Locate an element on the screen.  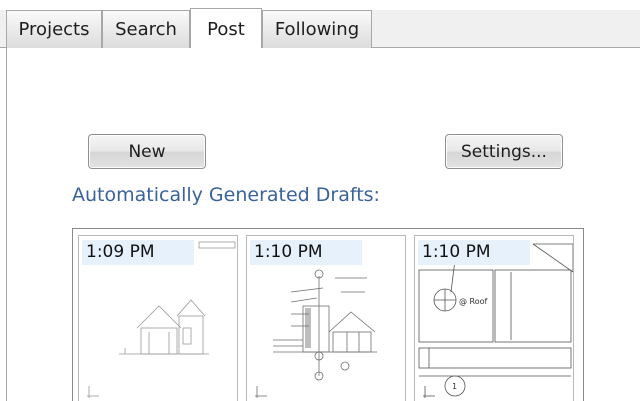
tab-following: Following is located at coordinates (317, 29).